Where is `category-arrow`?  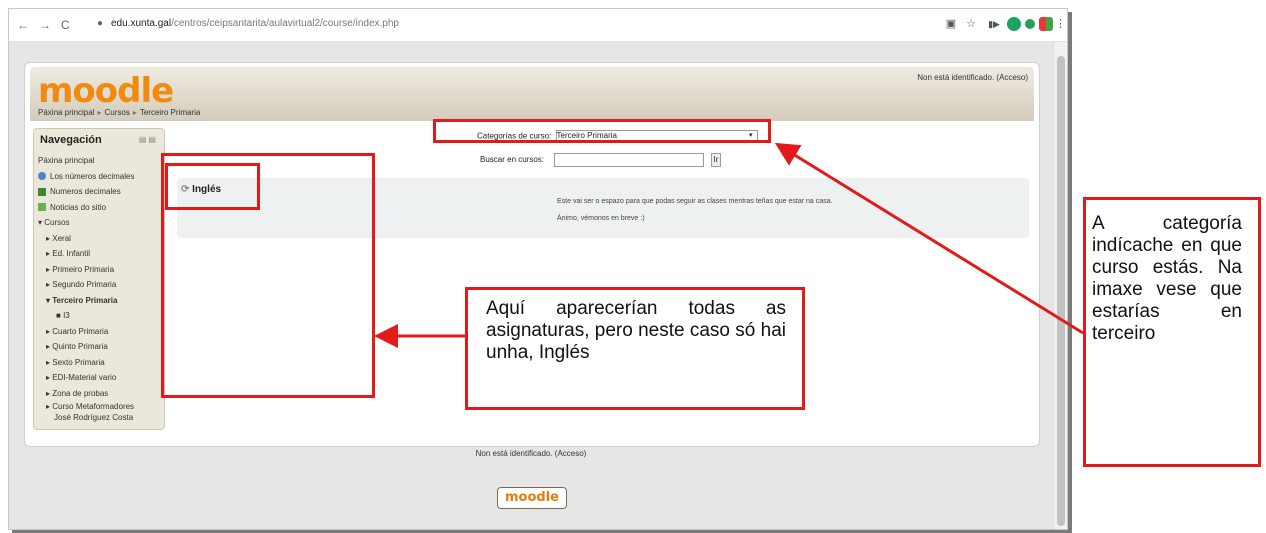
category-arrow is located at coordinates (929, 238).